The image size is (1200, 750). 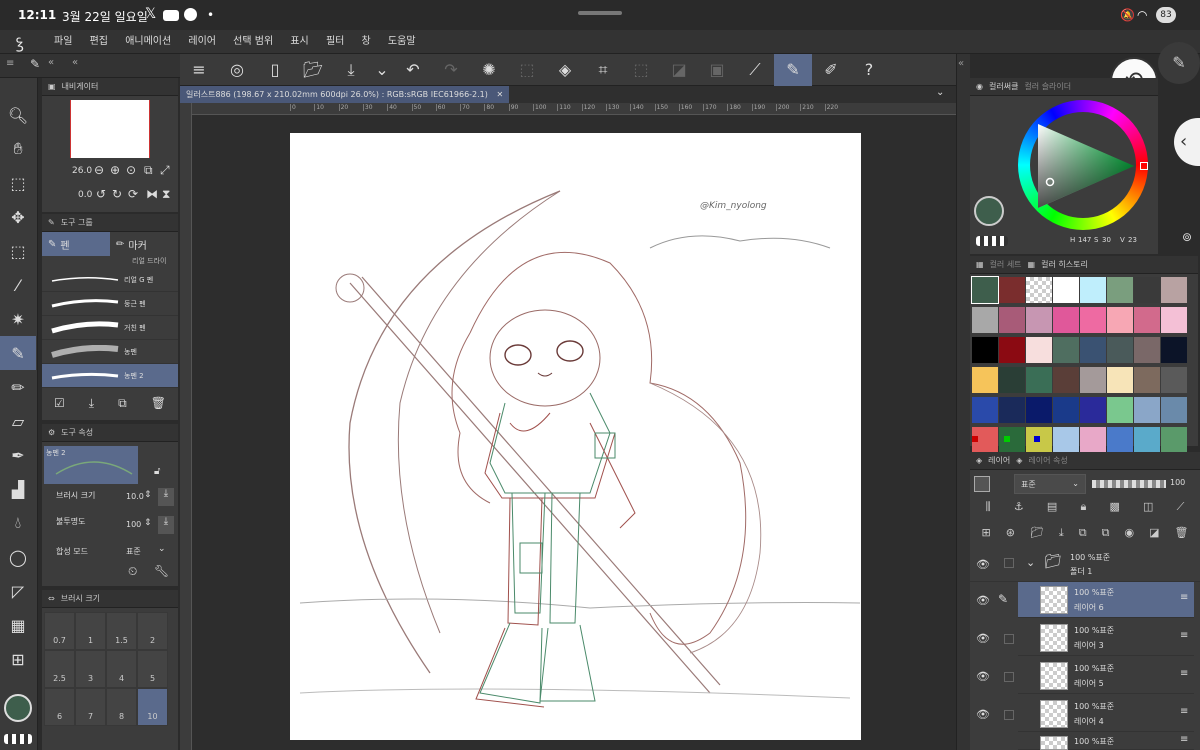 I want to click on layer-row: 👁︎ ✎ 100 %표준 레이어 6 ≡, so click(x=1085, y=601).